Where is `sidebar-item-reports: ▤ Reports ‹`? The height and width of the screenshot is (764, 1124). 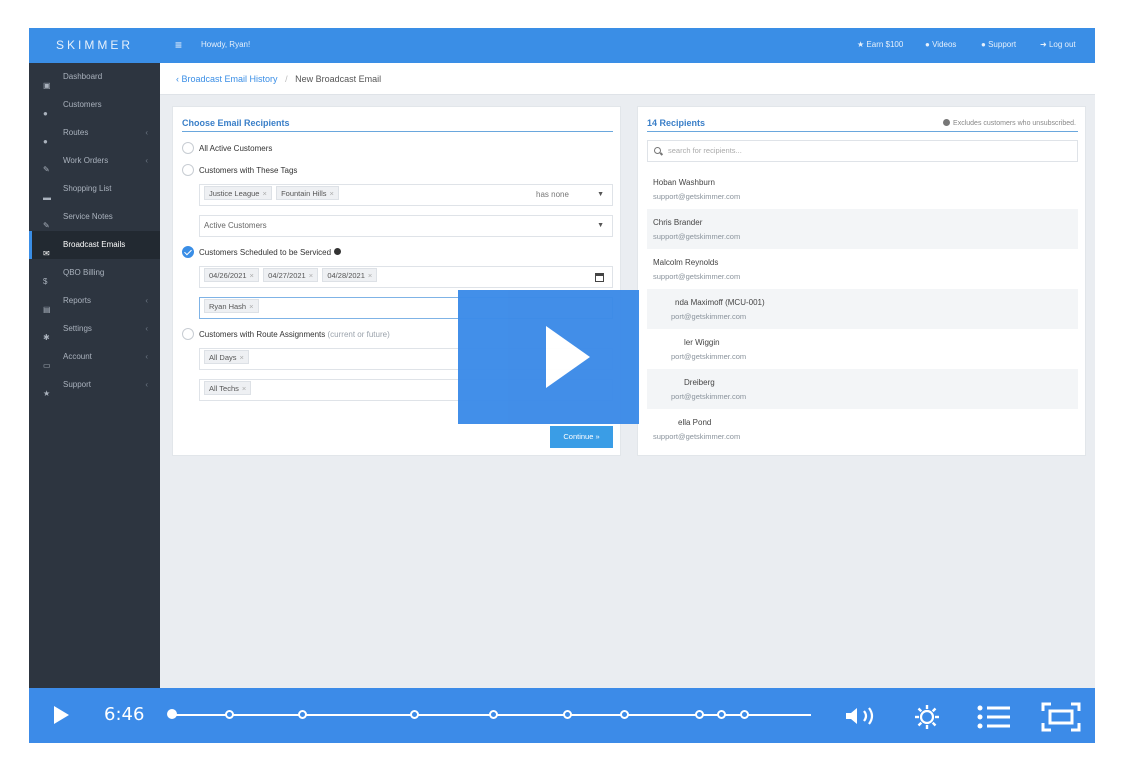
sidebar-item-reports: ▤ Reports ‹ is located at coordinates (94, 301).